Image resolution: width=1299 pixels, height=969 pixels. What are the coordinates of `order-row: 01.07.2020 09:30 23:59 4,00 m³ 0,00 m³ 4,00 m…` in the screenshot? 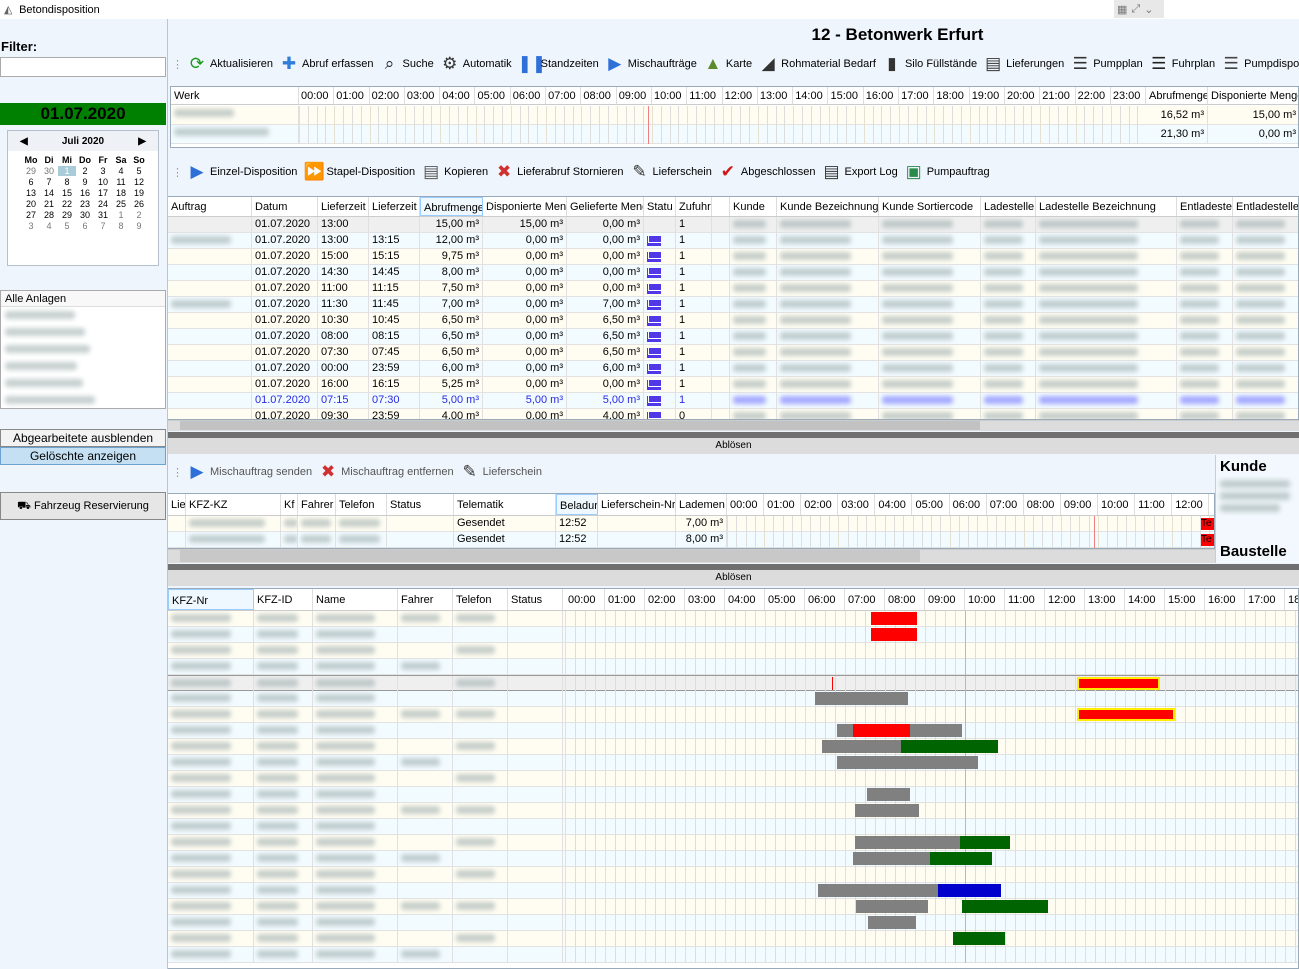 It's located at (733, 414).